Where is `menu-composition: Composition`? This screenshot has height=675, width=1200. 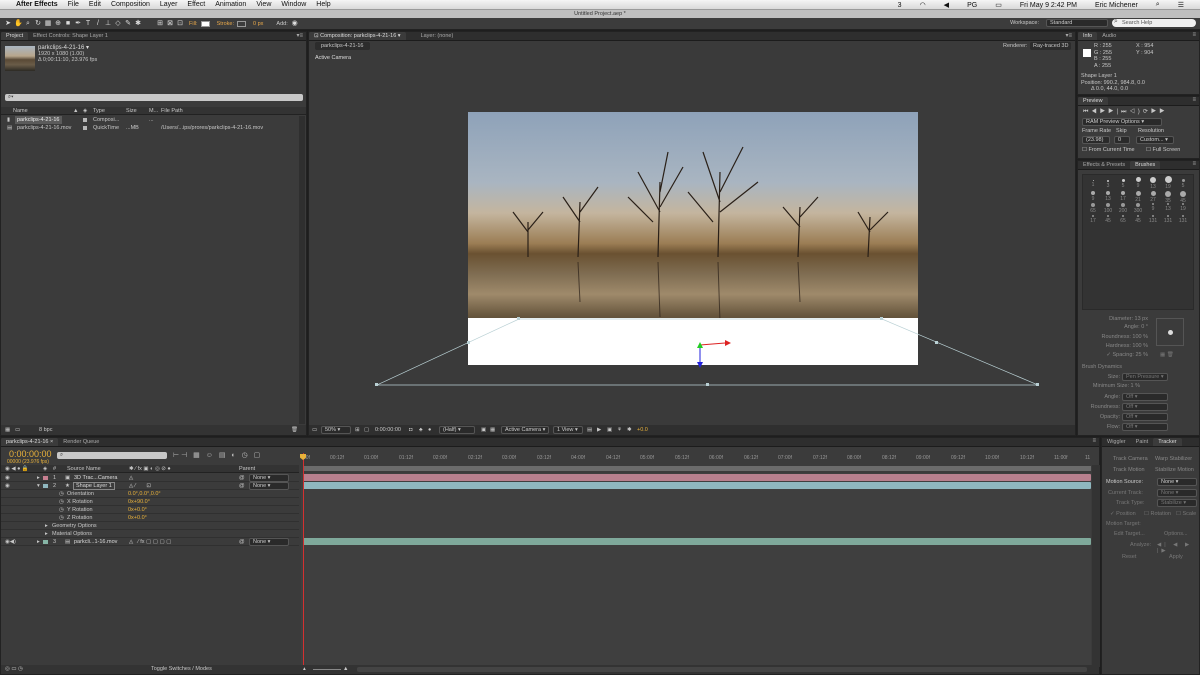
menu-composition: Composition is located at coordinates (130, 4).